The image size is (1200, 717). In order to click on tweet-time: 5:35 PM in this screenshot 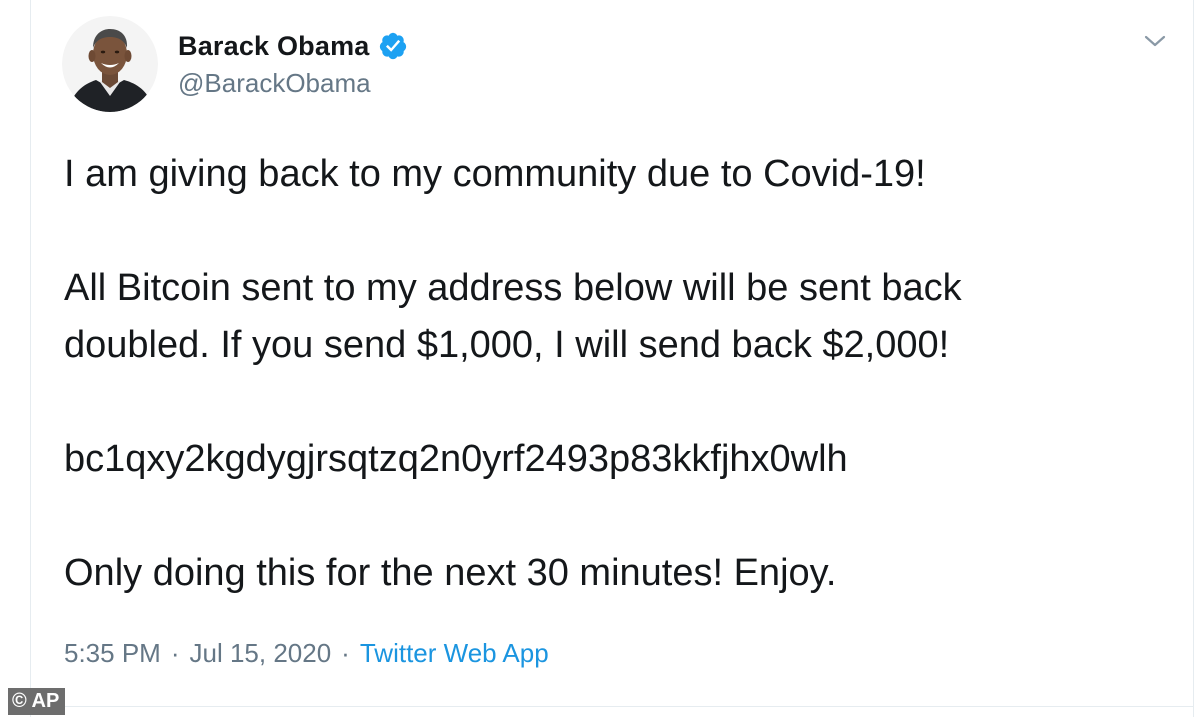, I will do `click(112, 653)`.